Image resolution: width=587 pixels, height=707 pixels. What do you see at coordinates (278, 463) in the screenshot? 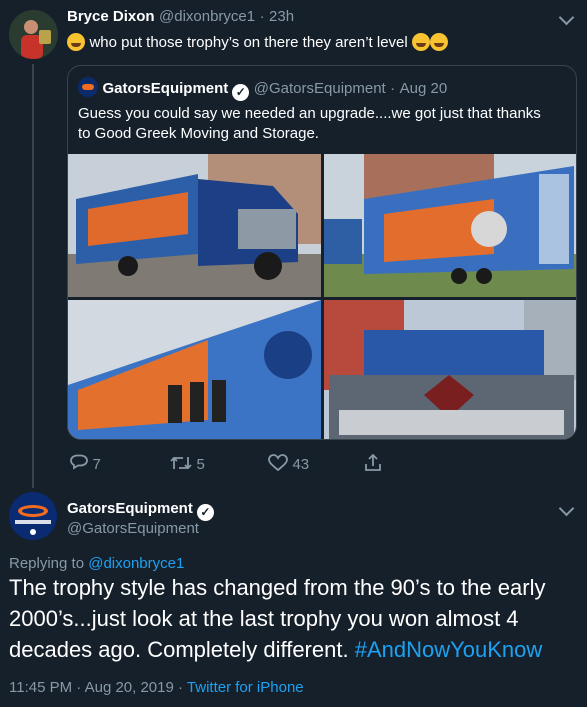
I see `heart-icon` at bounding box center [278, 463].